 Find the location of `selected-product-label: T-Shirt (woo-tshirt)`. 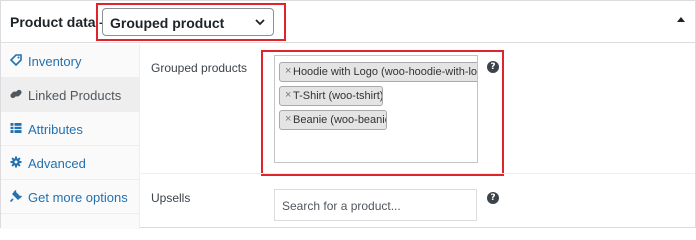

selected-product-label: T-Shirt (woo-tshirt) is located at coordinates (338, 96).